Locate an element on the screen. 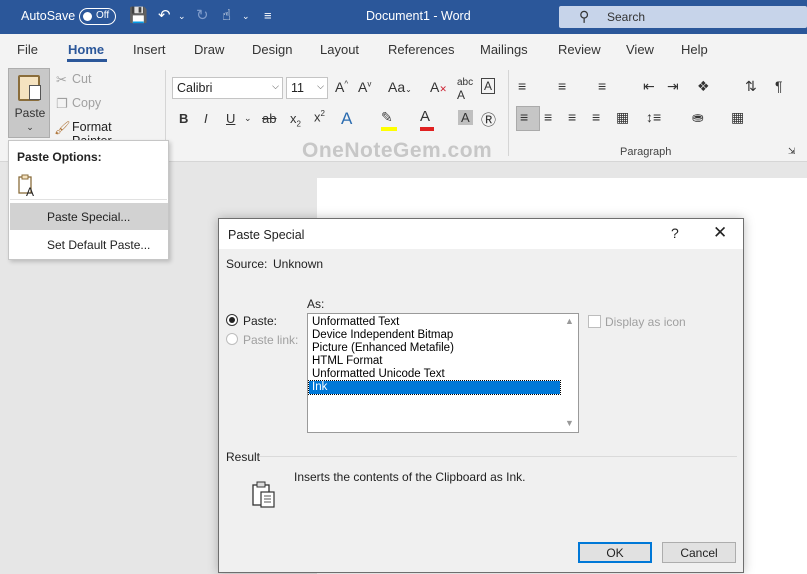 This screenshot has width=807, height=574. undo-dropdown-icon: ⌄ is located at coordinates (182, 16).